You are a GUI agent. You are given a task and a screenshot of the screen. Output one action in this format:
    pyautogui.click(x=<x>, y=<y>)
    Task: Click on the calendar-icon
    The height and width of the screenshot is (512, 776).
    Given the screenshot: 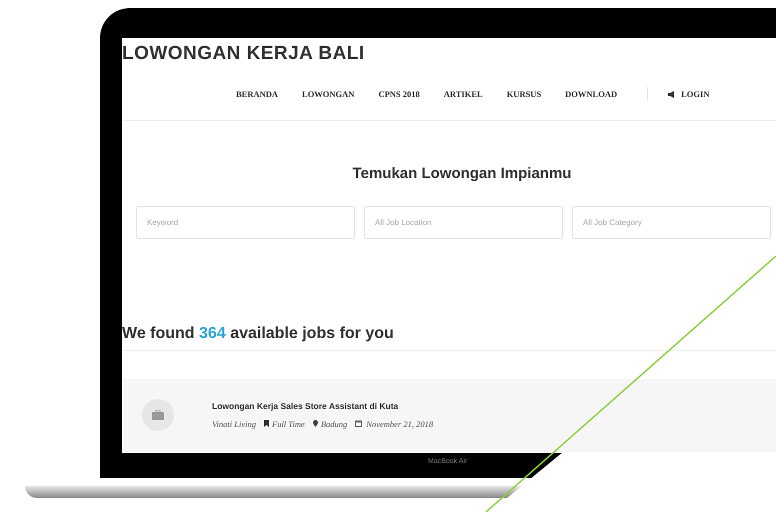 What is the action you would take?
    pyautogui.click(x=358, y=424)
    